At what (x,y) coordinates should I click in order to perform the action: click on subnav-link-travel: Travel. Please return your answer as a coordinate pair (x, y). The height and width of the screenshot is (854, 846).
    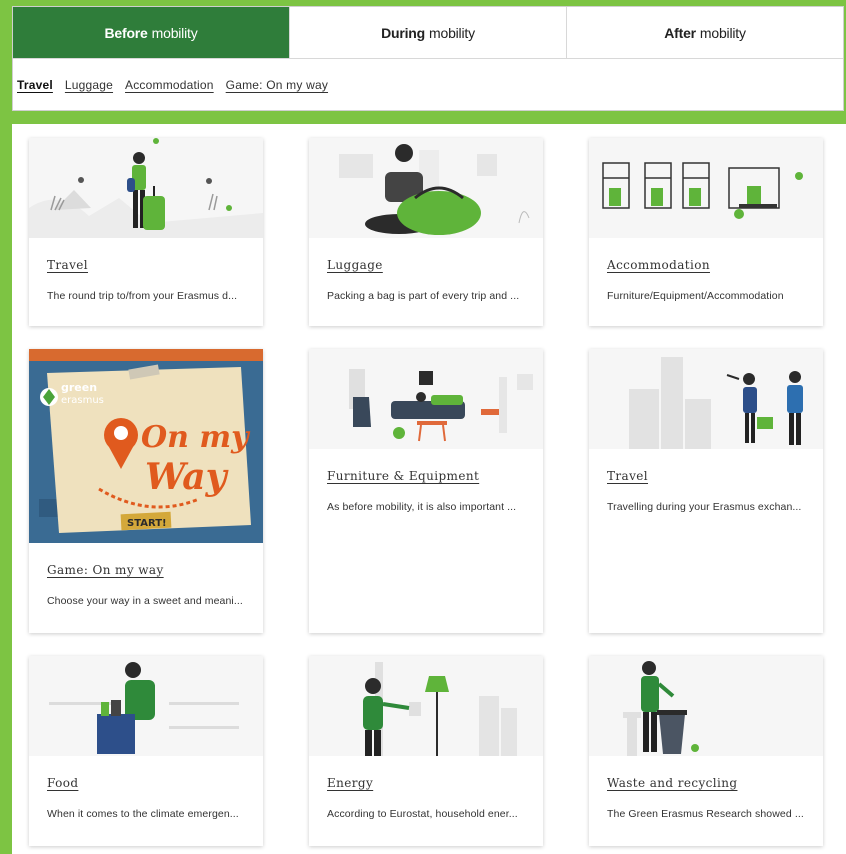
    Looking at the image, I should click on (35, 85).